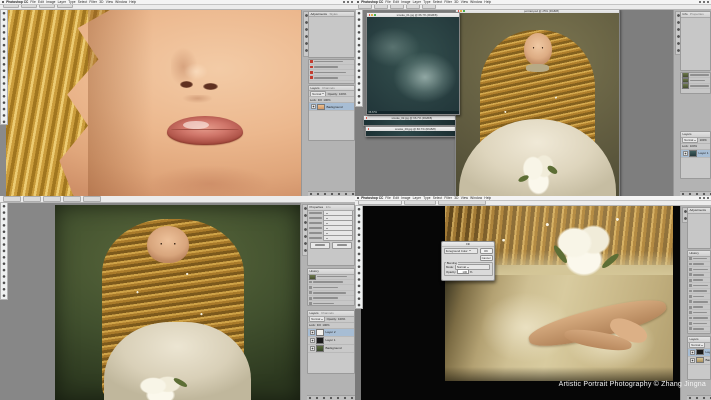 Image resolution: width=711 pixels, height=400 pixels. Describe the element at coordinates (177, 199) in the screenshot. I see `options-bar` at that location.